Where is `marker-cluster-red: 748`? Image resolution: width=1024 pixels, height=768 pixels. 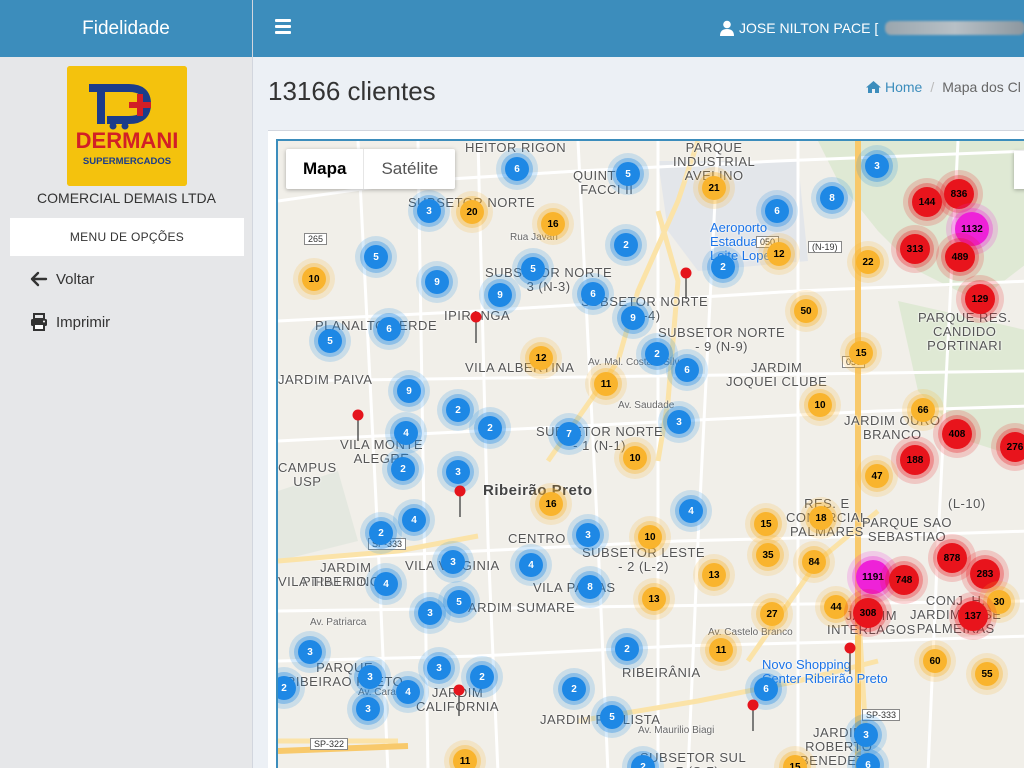 marker-cluster-red: 748 is located at coordinates (904, 580).